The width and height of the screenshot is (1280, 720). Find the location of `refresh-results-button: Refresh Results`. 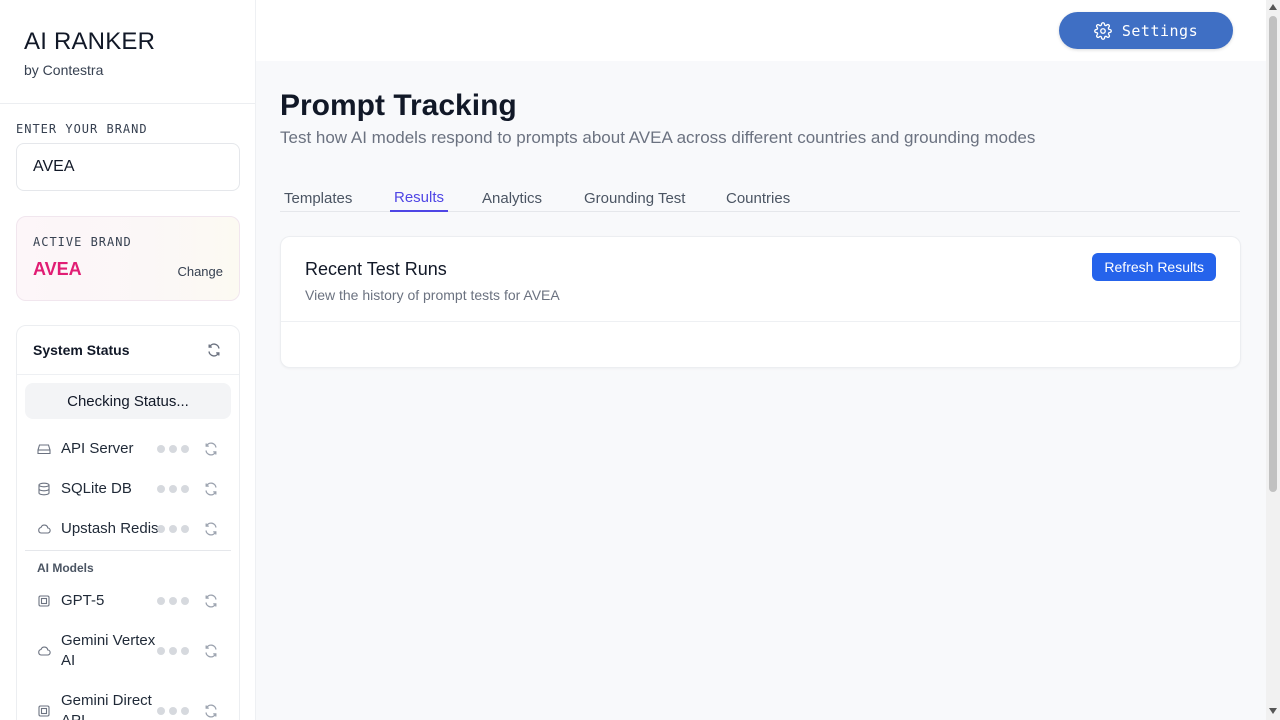

refresh-results-button: Refresh Results is located at coordinates (1154, 267).